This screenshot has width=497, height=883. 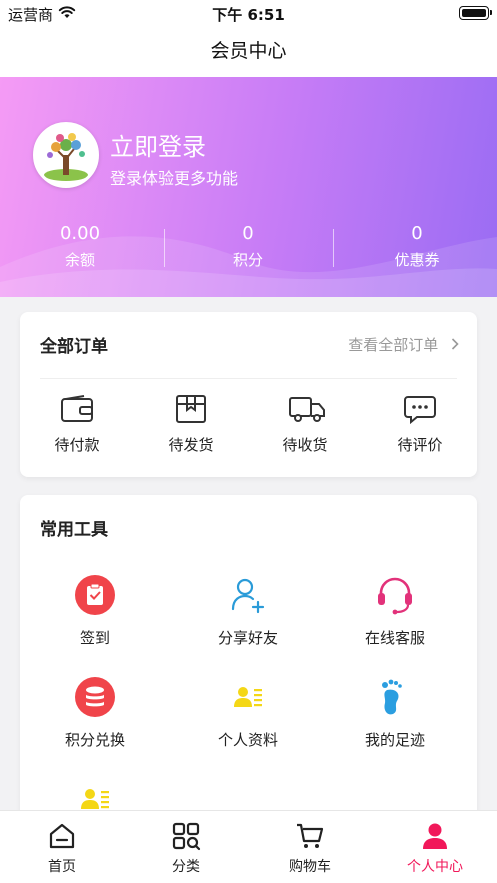 What do you see at coordinates (186, 836) in the screenshot?
I see `category-icon` at bounding box center [186, 836].